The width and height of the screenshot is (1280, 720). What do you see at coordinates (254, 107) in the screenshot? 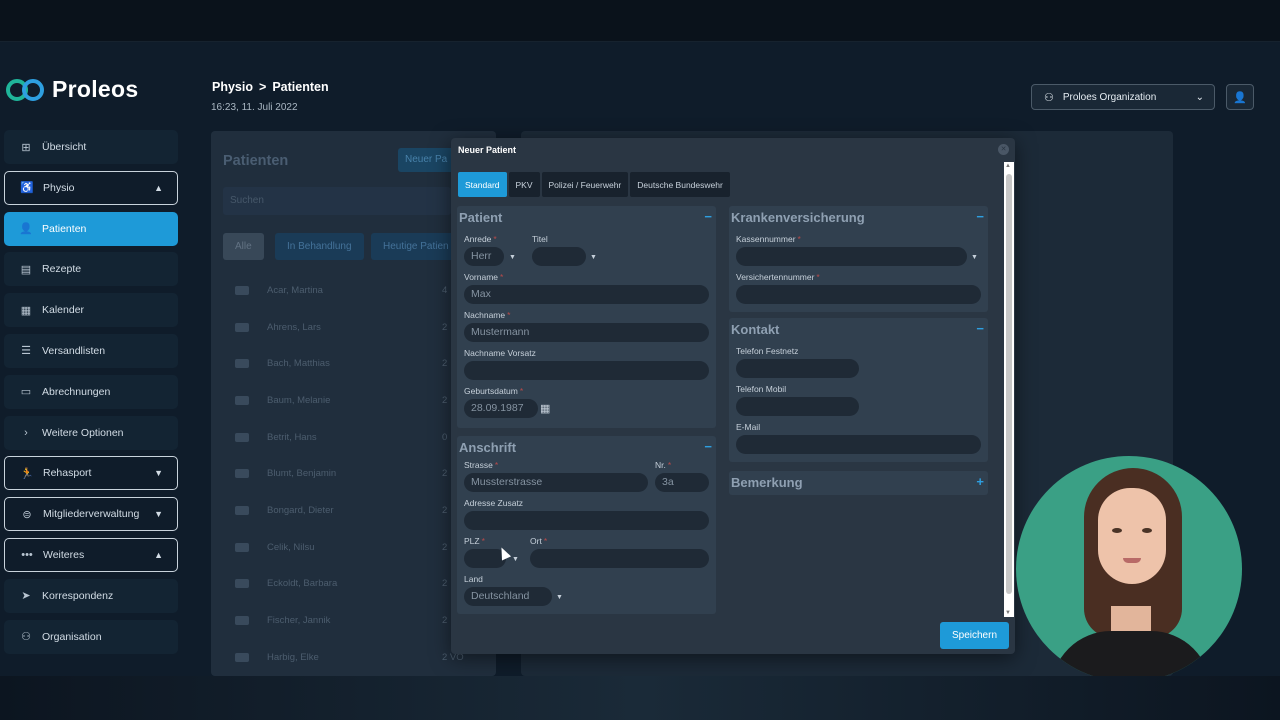
I see `current-datetime: 16:23, 11. Juli 2022` at bounding box center [254, 107].